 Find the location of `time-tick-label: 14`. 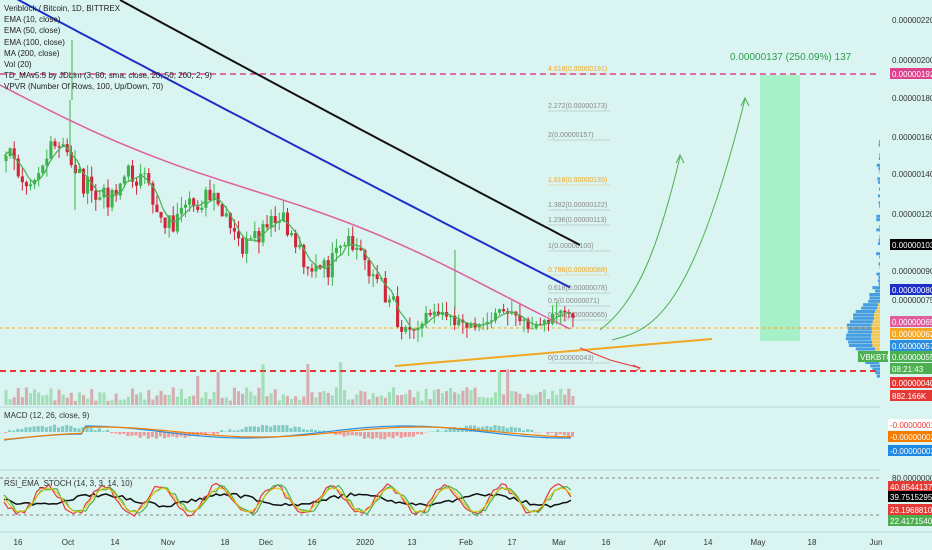

time-tick-label: 14 is located at coordinates (115, 542).